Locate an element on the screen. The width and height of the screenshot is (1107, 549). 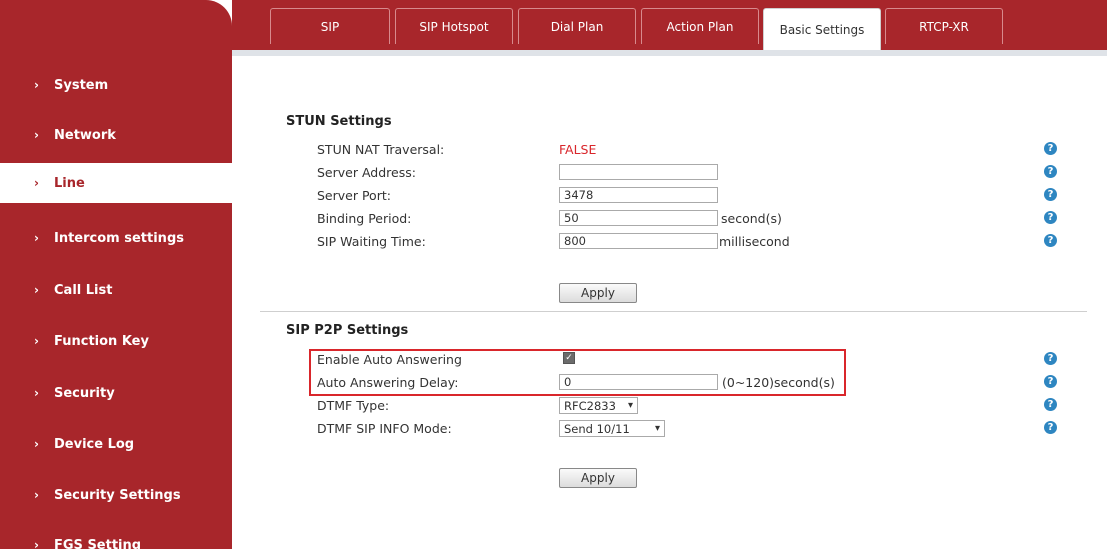
tab-basic-settings: Basic Settings is located at coordinates (822, 29).